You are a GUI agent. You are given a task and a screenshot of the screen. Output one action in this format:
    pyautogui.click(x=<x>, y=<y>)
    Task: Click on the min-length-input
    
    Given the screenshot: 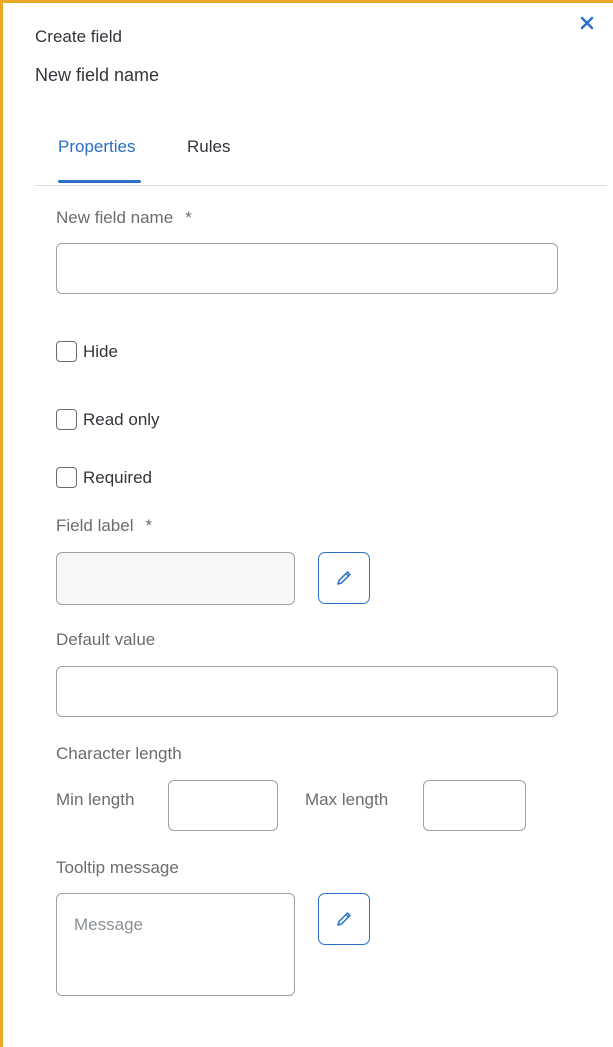 What is the action you would take?
    pyautogui.click(x=223, y=805)
    